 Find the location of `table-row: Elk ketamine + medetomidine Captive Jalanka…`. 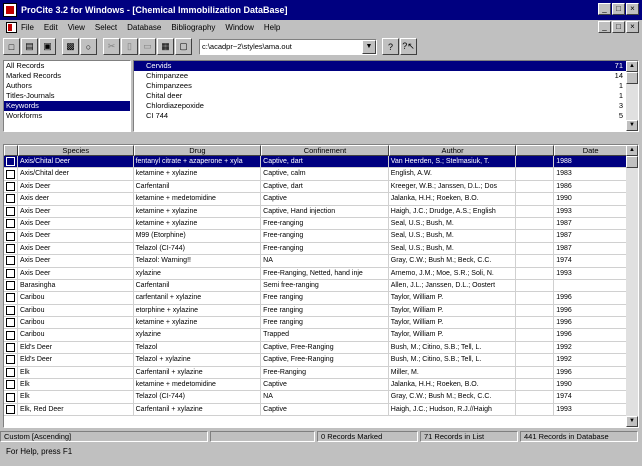

table-row: Elk ketamine + medetomidine Captive Jalanka… is located at coordinates (315, 385).